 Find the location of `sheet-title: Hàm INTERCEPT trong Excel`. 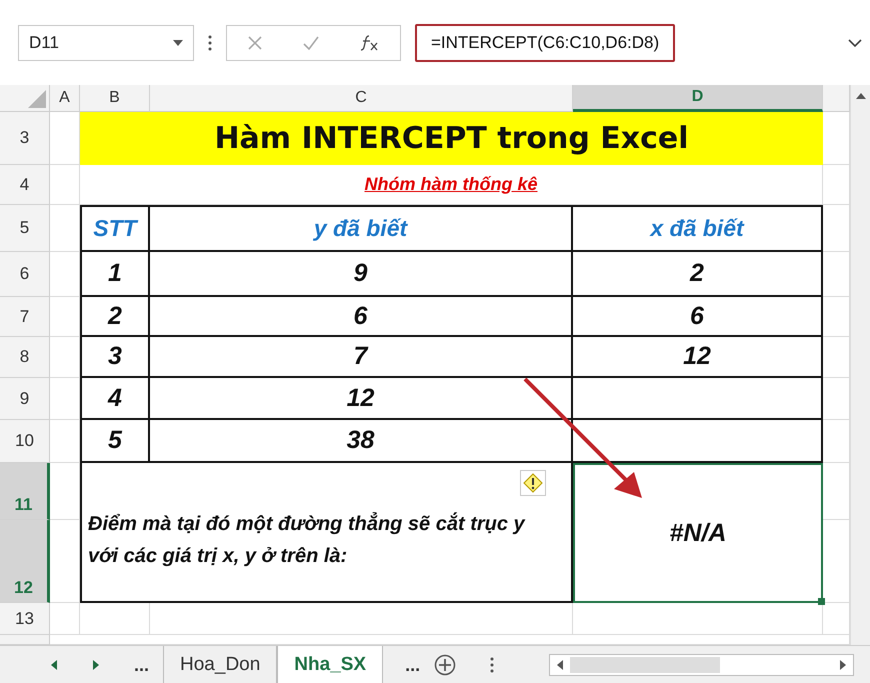

sheet-title: Hàm INTERCEPT trong Excel is located at coordinates (451, 138).